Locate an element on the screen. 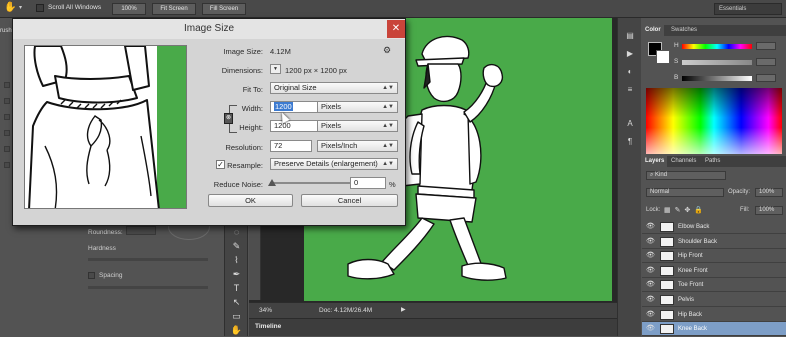 Image resolution: width=786 pixels, height=337 pixels. saturation-slider is located at coordinates (717, 62).